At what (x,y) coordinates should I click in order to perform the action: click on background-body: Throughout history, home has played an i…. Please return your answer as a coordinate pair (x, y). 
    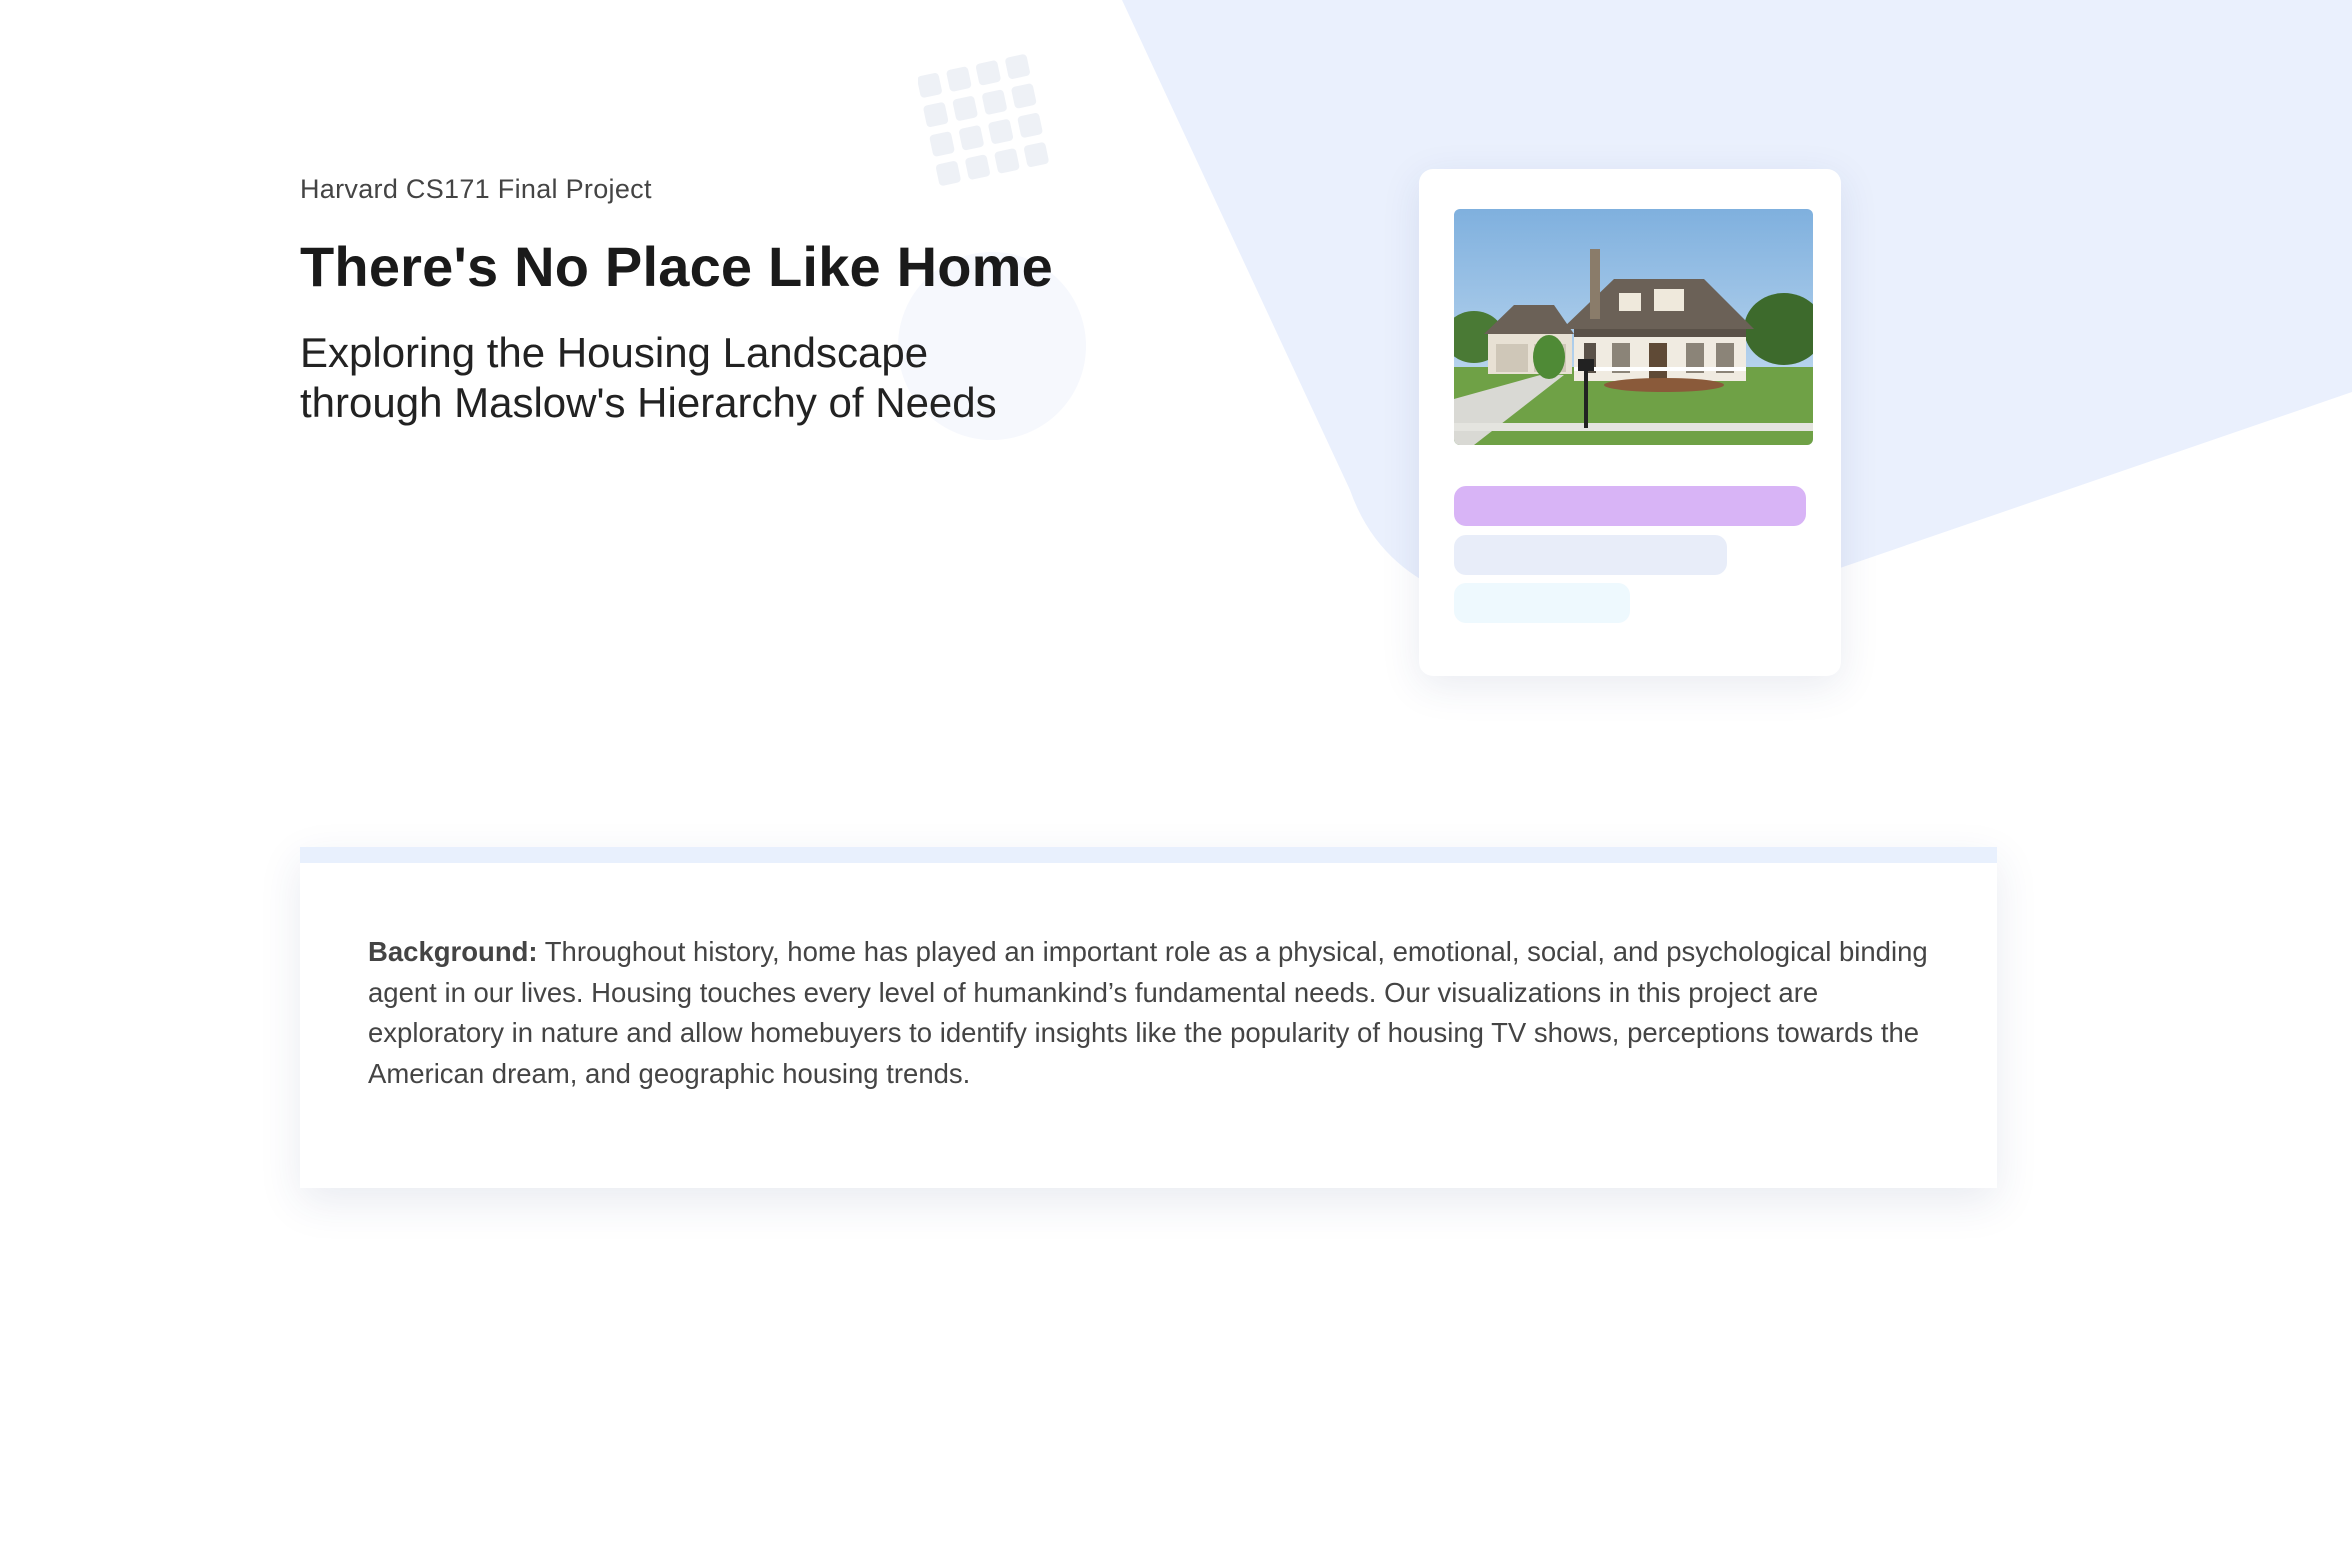
    Looking at the image, I should click on (1148, 1012).